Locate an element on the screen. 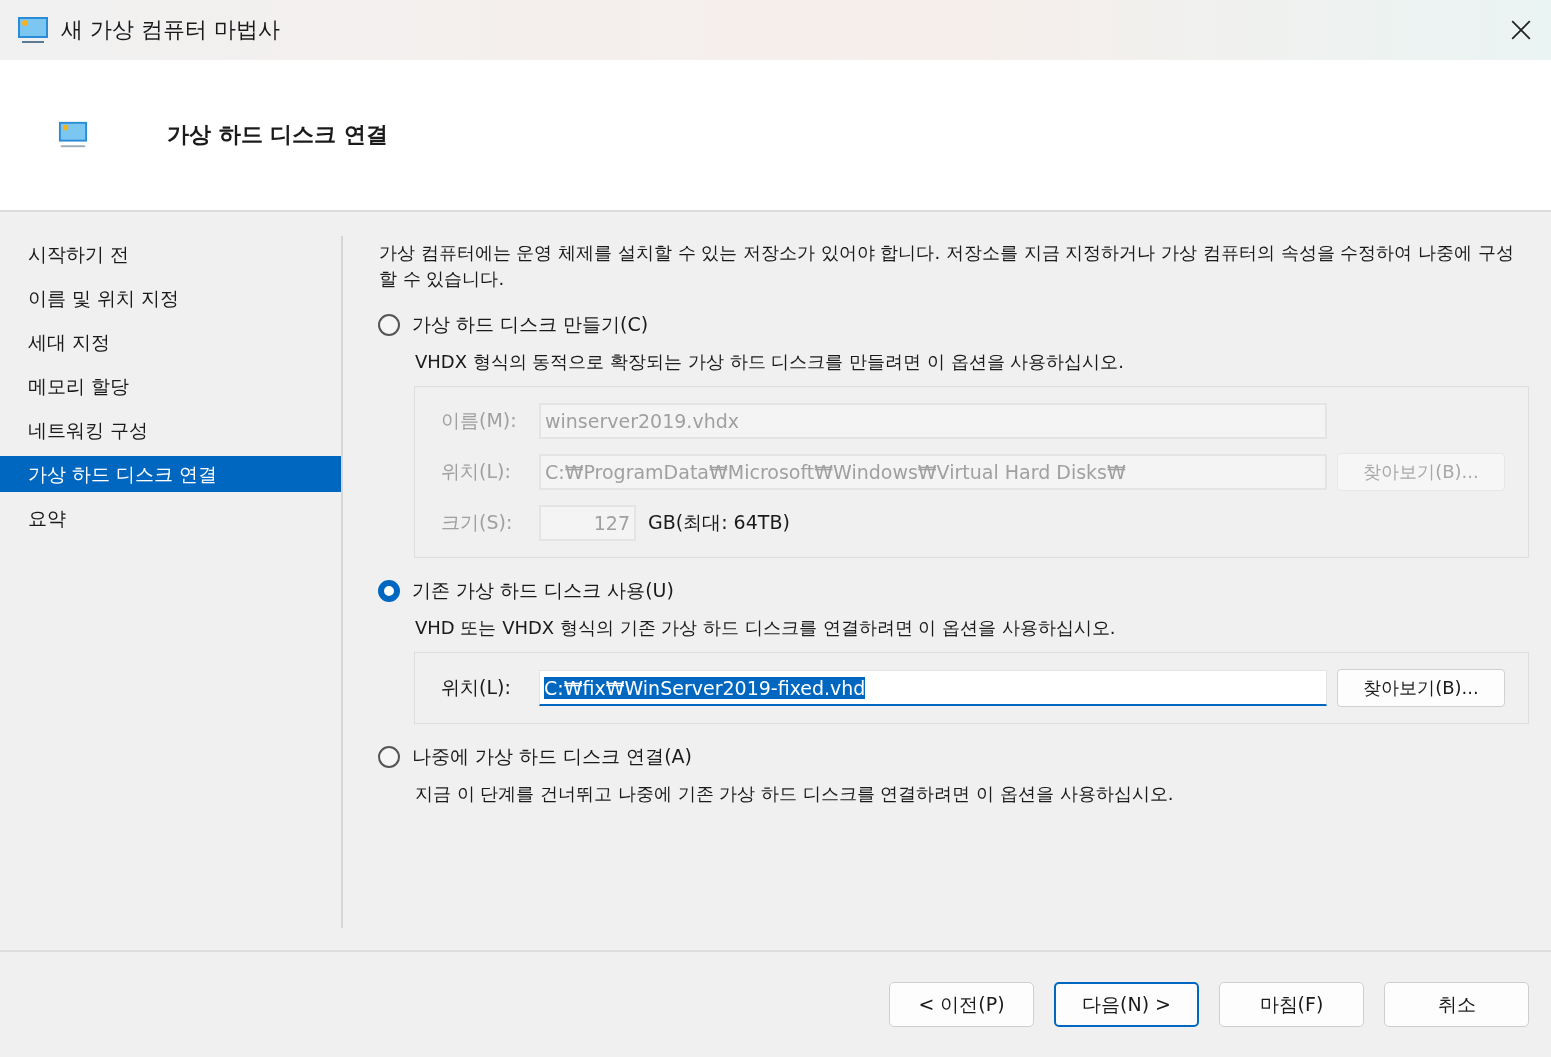 The height and width of the screenshot is (1057, 1551). option-label: 기존 가상 하드 디스크 사용(U) is located at coordinates (543, 591).